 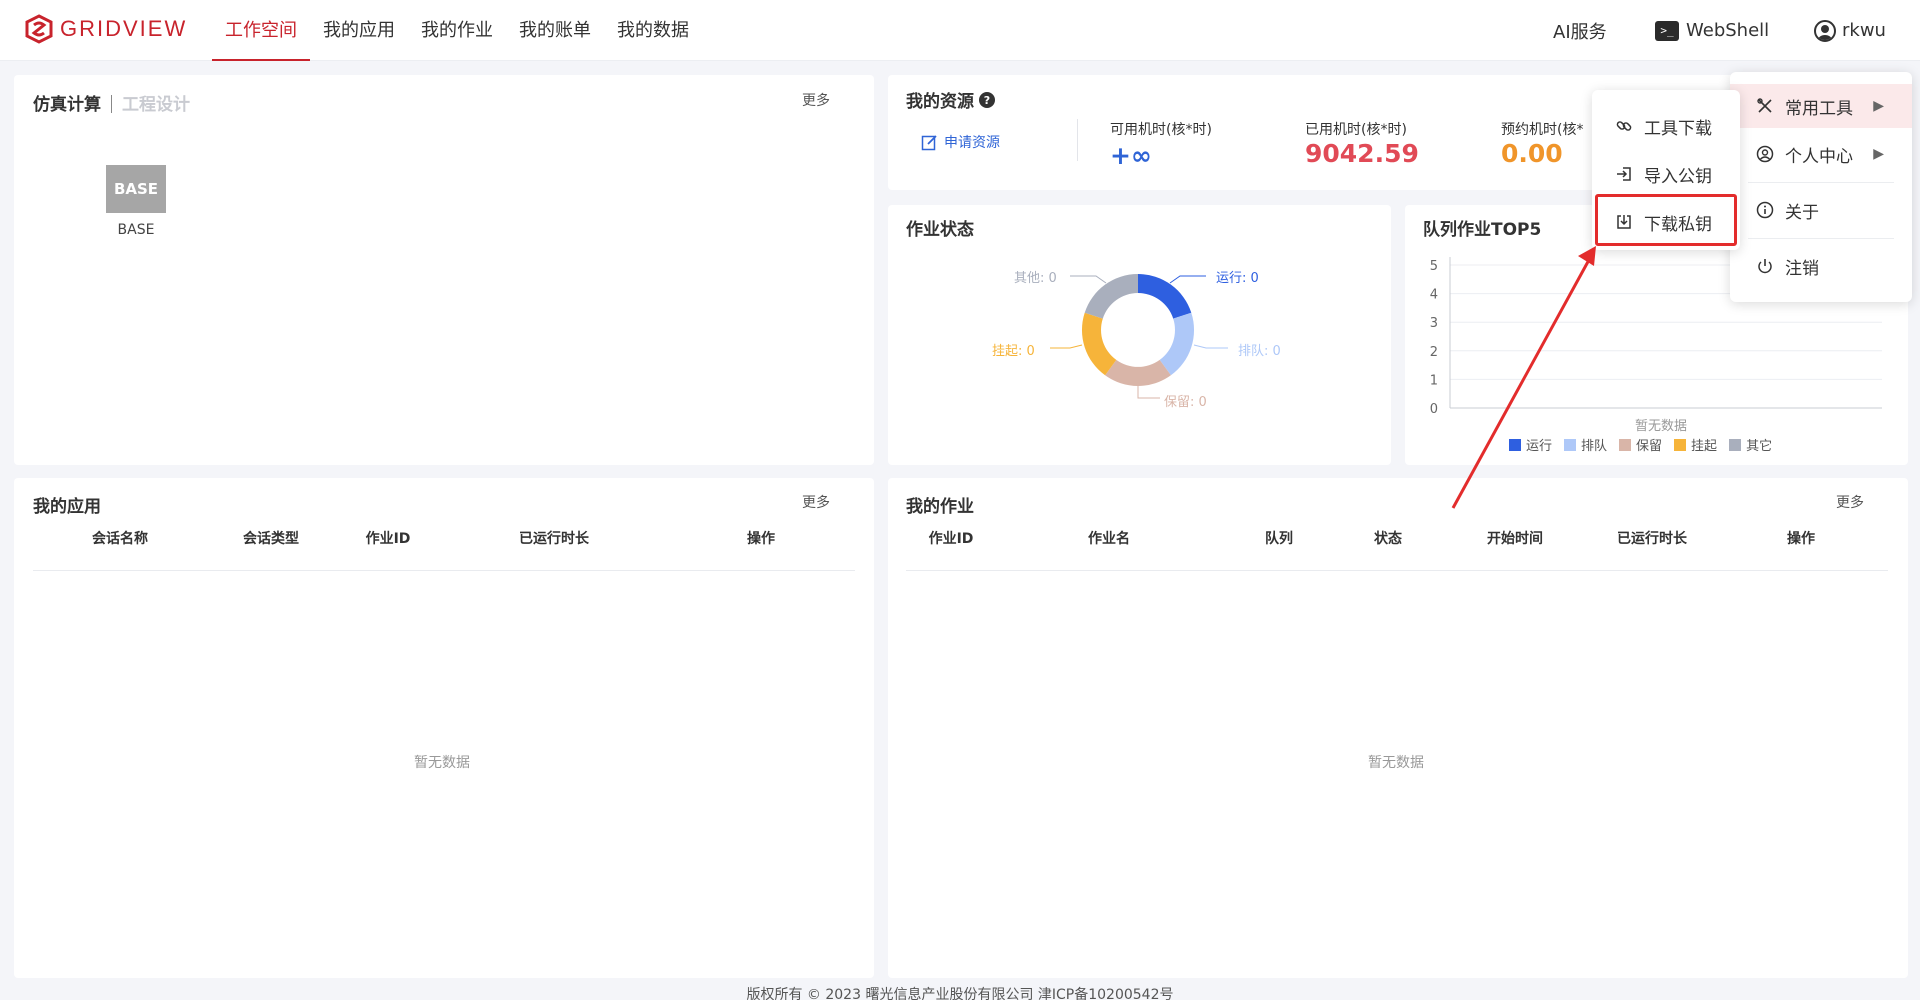 I want to click on menu-common-tools: 常用工具 ▶, so click(x=1821, y=106).